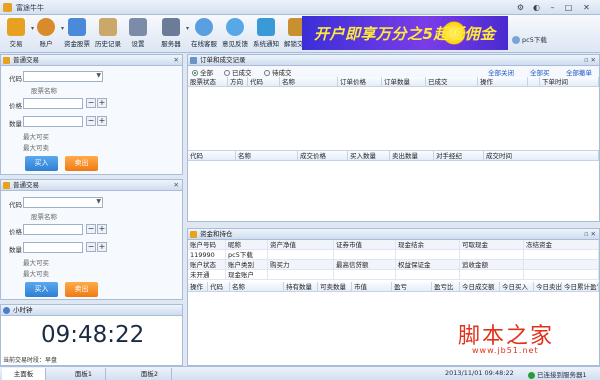 This screenshot has width=600, height=380. I want to click on summary-cell: 最高信贷额, so click(365, 265).